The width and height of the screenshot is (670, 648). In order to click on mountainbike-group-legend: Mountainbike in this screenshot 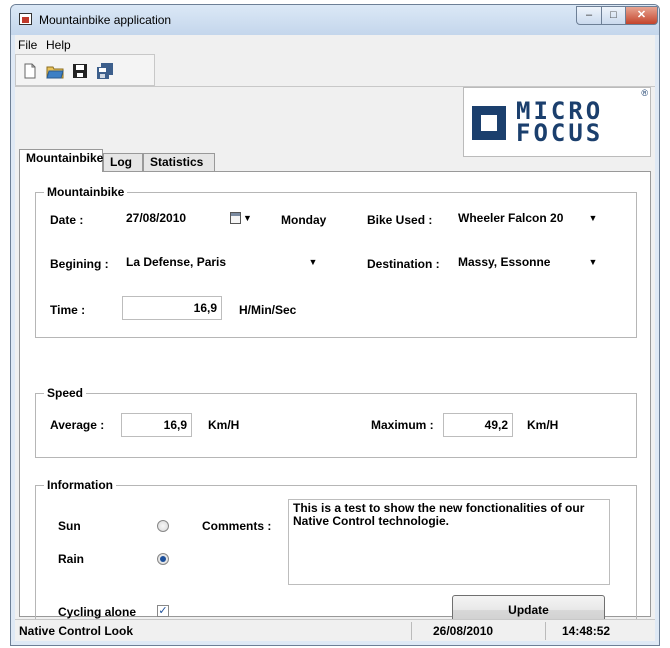, I will do `click(86, 192)`.